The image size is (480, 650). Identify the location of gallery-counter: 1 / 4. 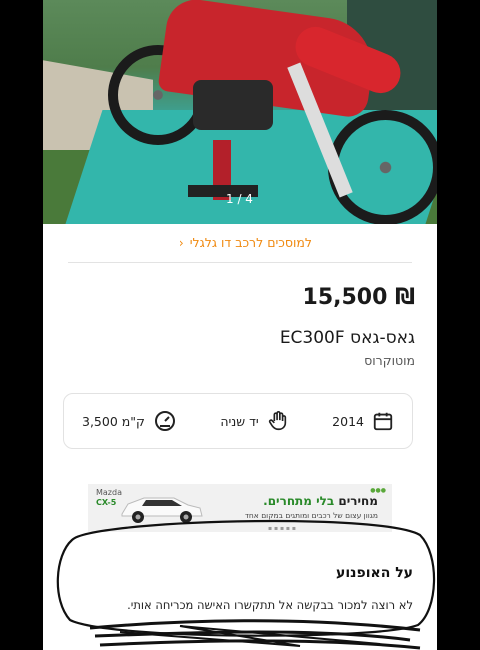
(239, 199).